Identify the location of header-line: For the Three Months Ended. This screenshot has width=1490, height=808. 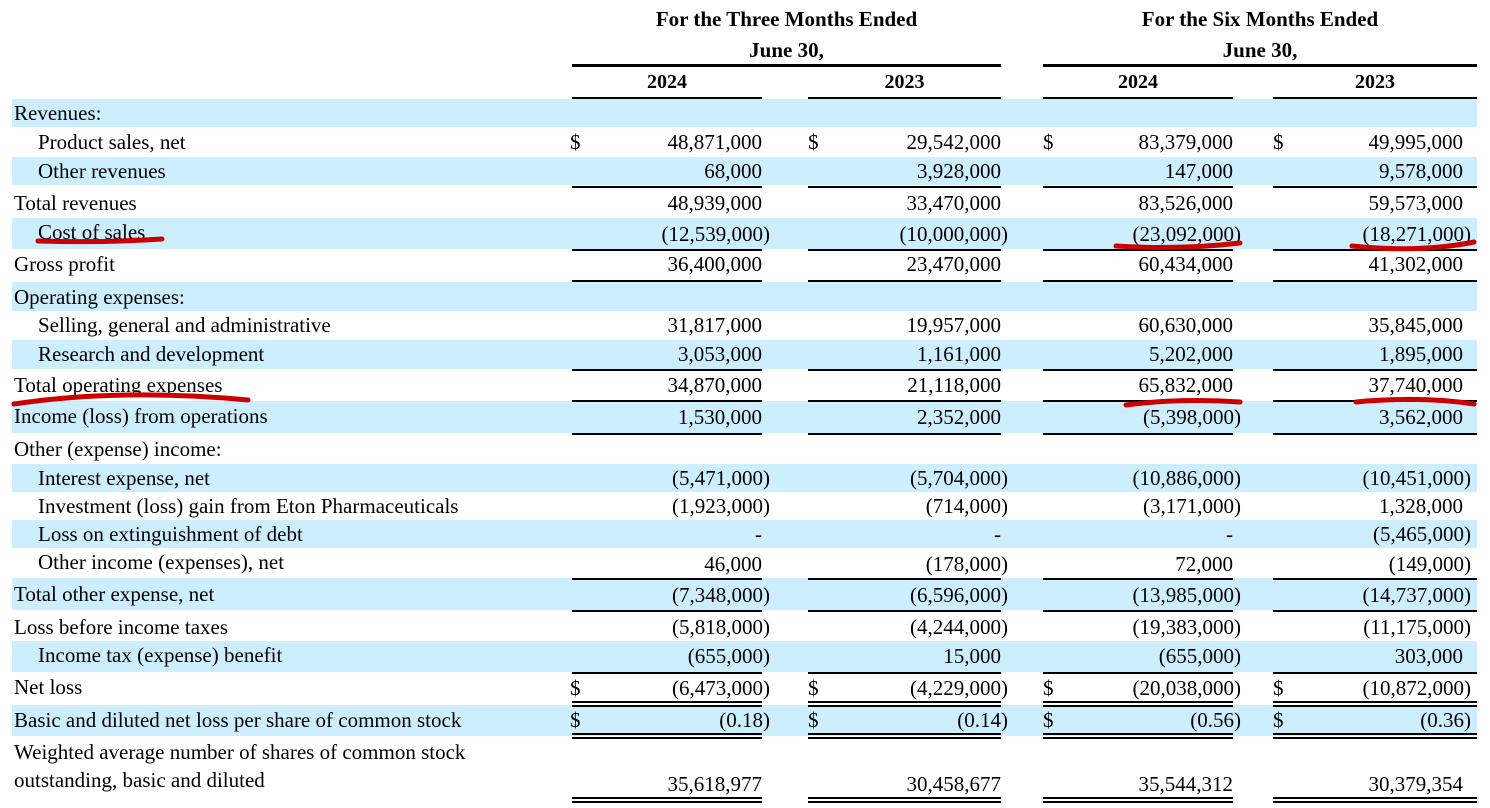
(786, 19).